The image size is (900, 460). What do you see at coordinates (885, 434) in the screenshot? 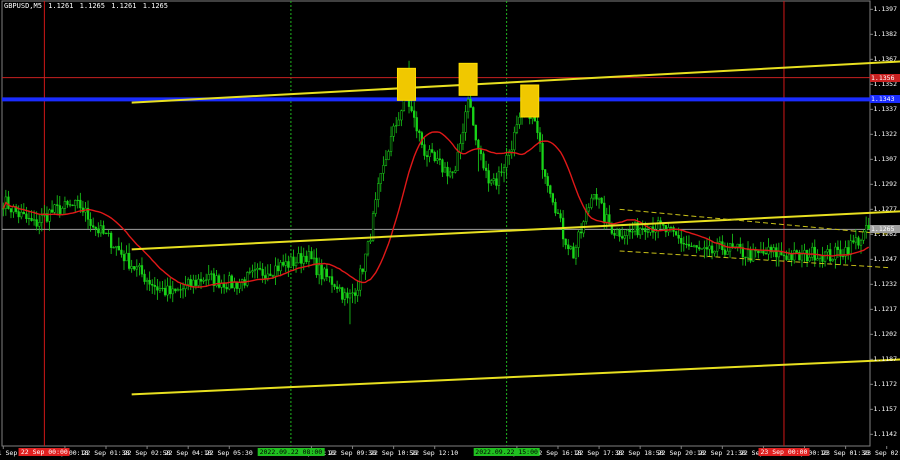
I see `price-tick-17: 1.1142` at bounding box center [885, 434].